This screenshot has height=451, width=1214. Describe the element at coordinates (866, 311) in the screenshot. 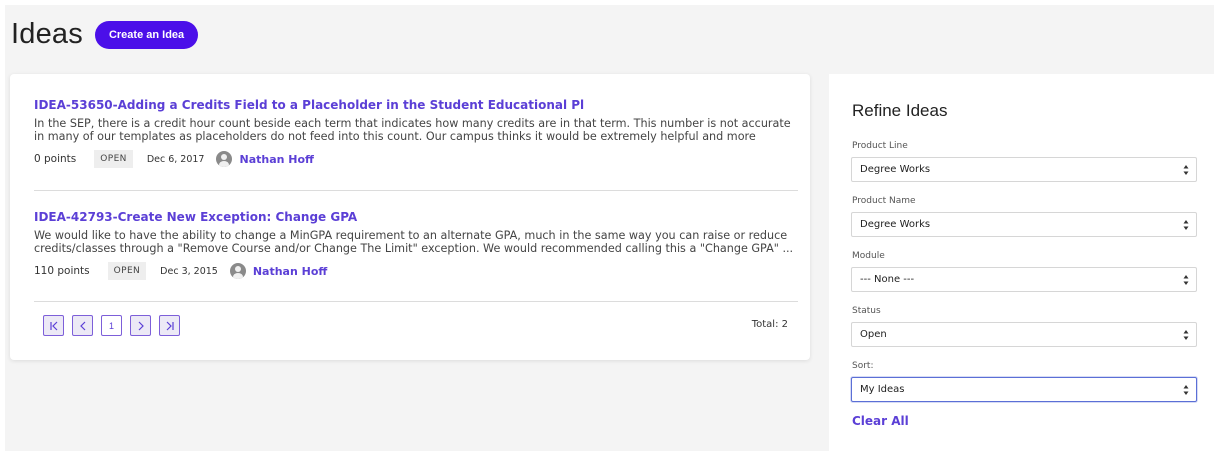

I see `status-label: Status` at that location.